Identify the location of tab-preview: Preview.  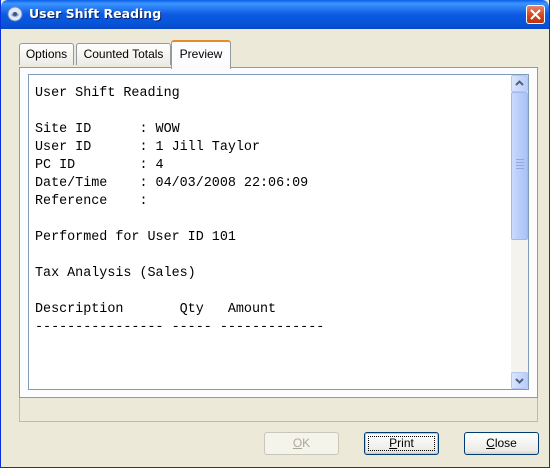
(201, 54).